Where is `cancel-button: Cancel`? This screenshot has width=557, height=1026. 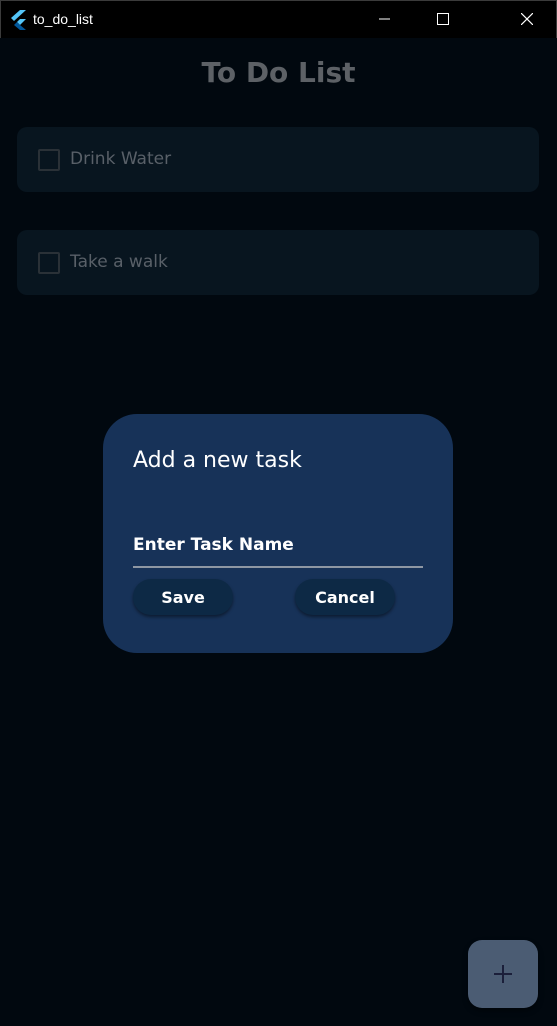 cancel-button: Cancel is located at coordinates (345, 597).